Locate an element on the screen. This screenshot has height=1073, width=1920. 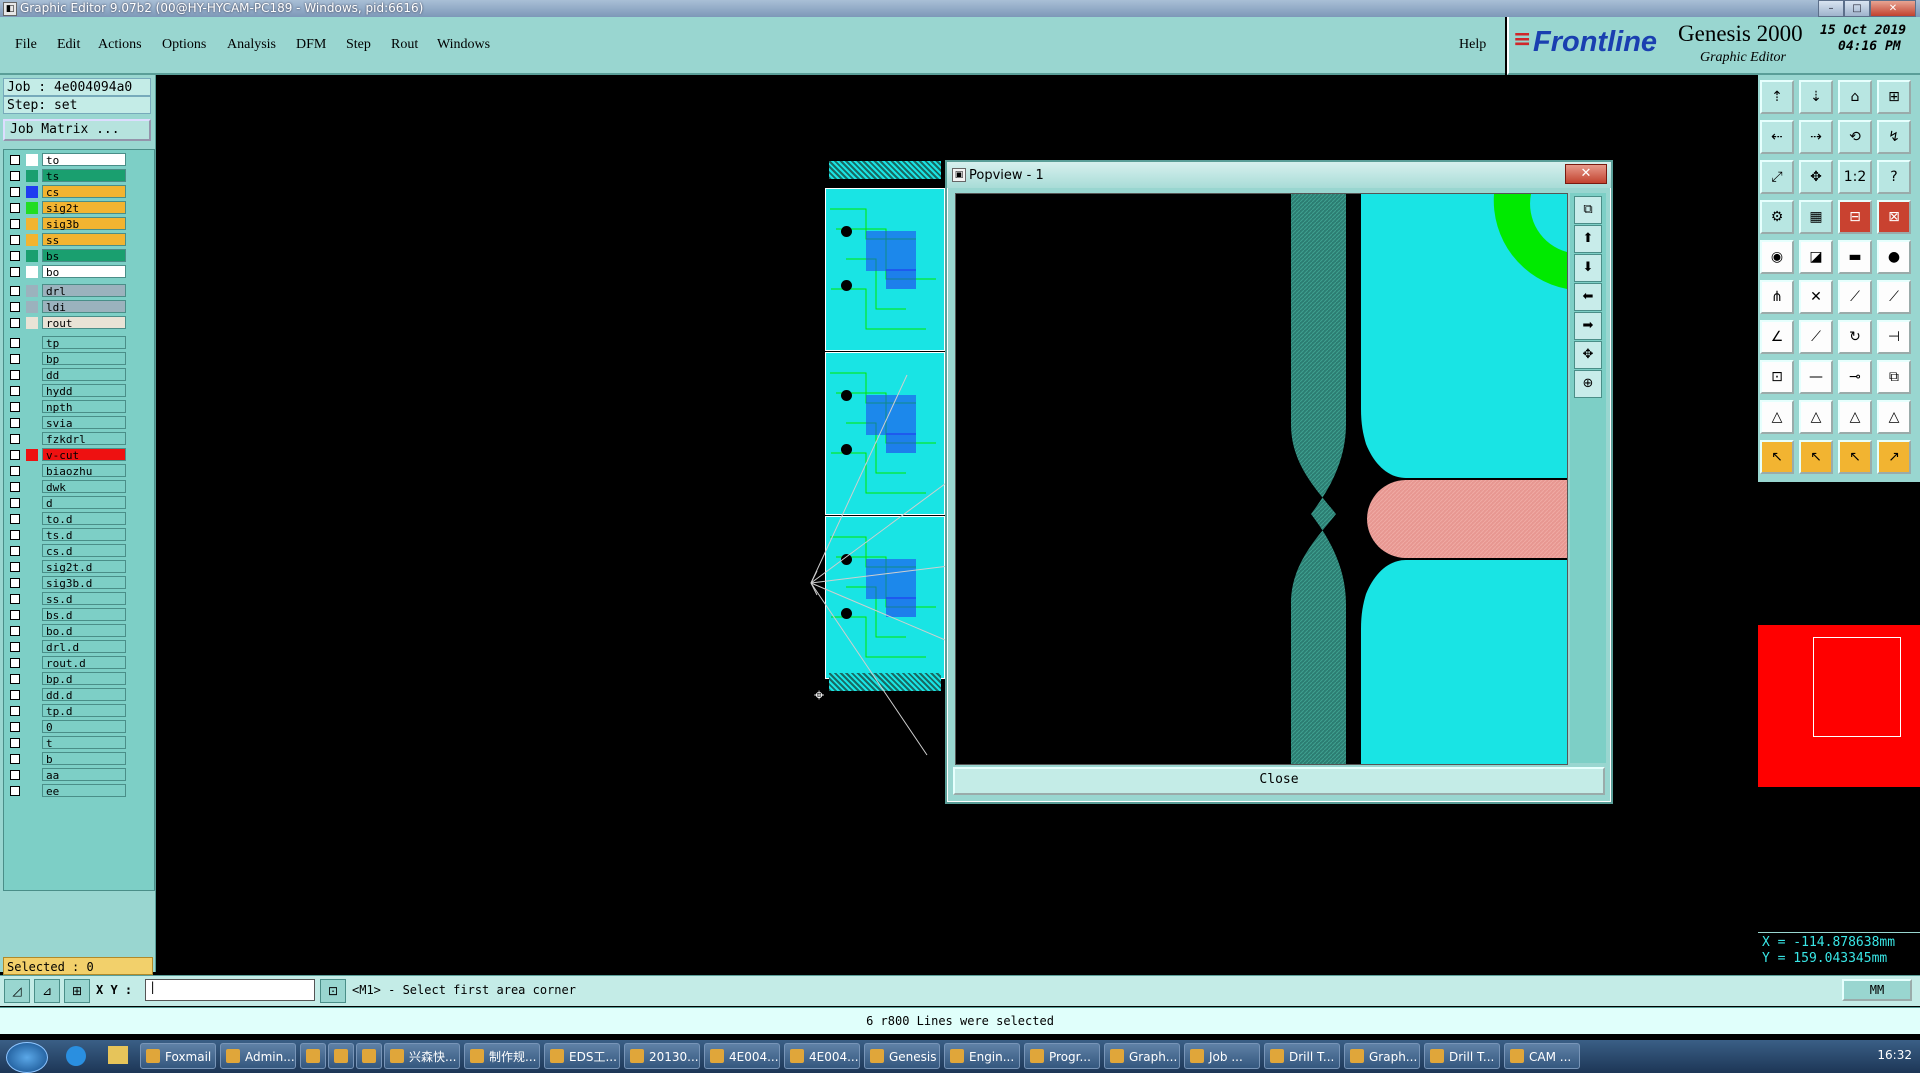
snap-grid-icon: ⊠ is located at coordinates (1894, 217).